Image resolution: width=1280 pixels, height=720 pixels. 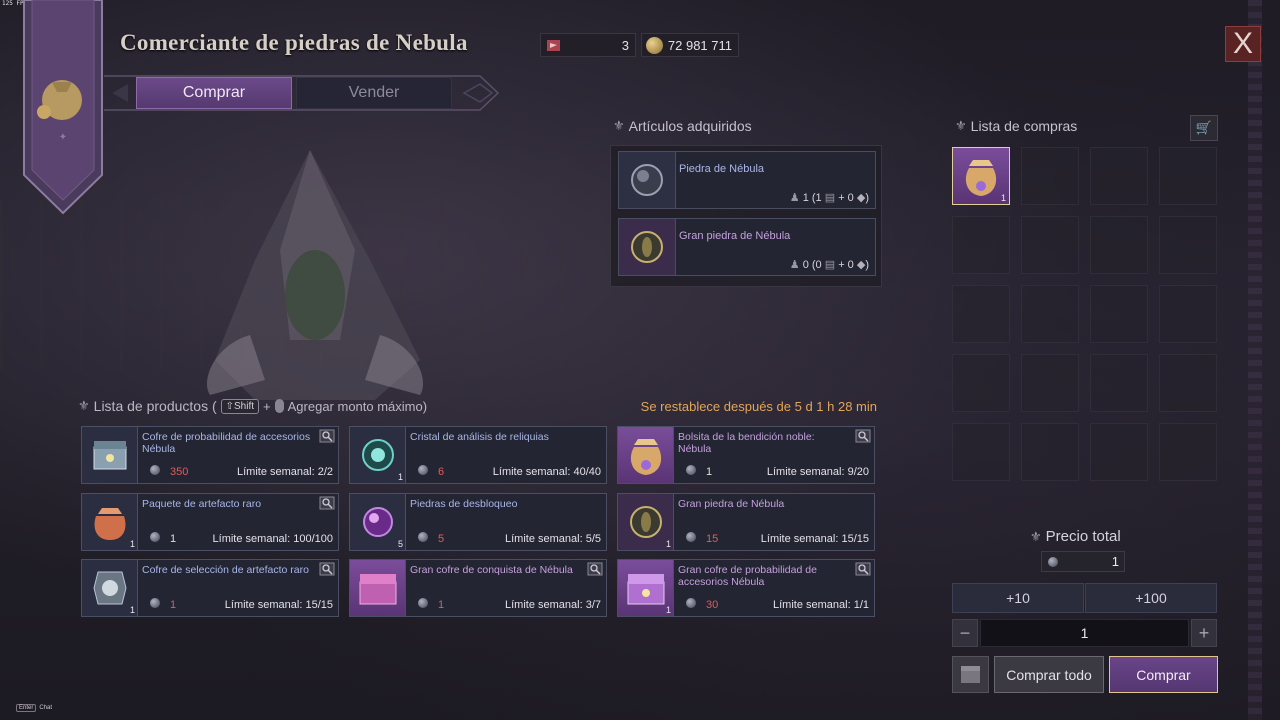 I want to click on minus-icon: −, so click(x=965, y=632).